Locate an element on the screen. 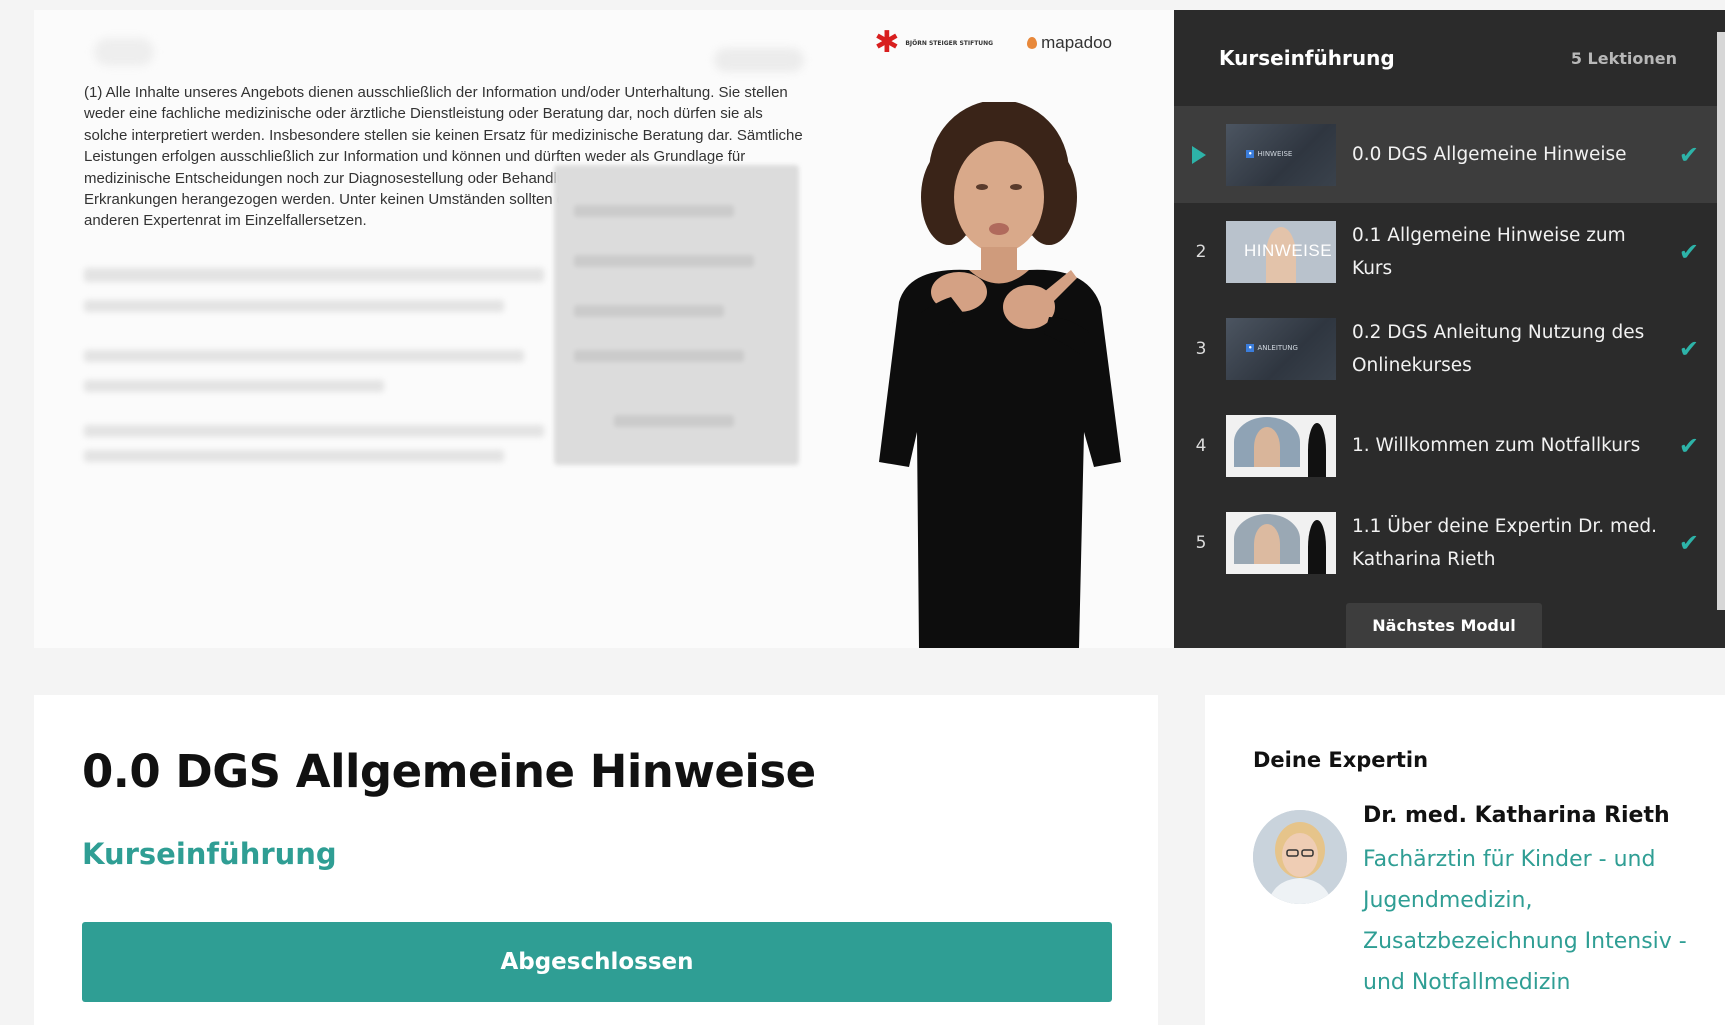 This screenshot has height=1025, width=1725. next-module-button: Nächstes Modul is located at coordinates (1444, 625).